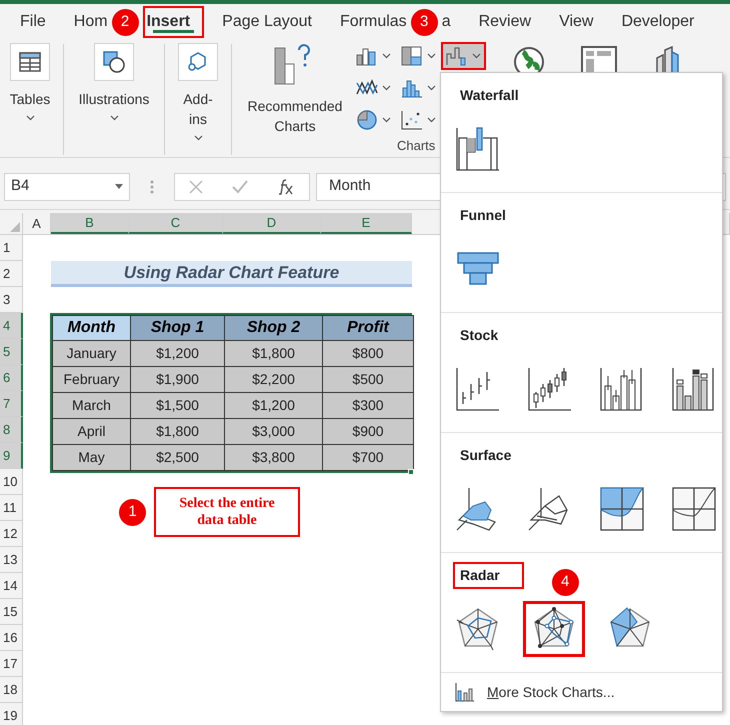 Image resolution: width=730 pixels, height=725 pixels. I want to click on treemap-chart-icon, so click(412, 56).